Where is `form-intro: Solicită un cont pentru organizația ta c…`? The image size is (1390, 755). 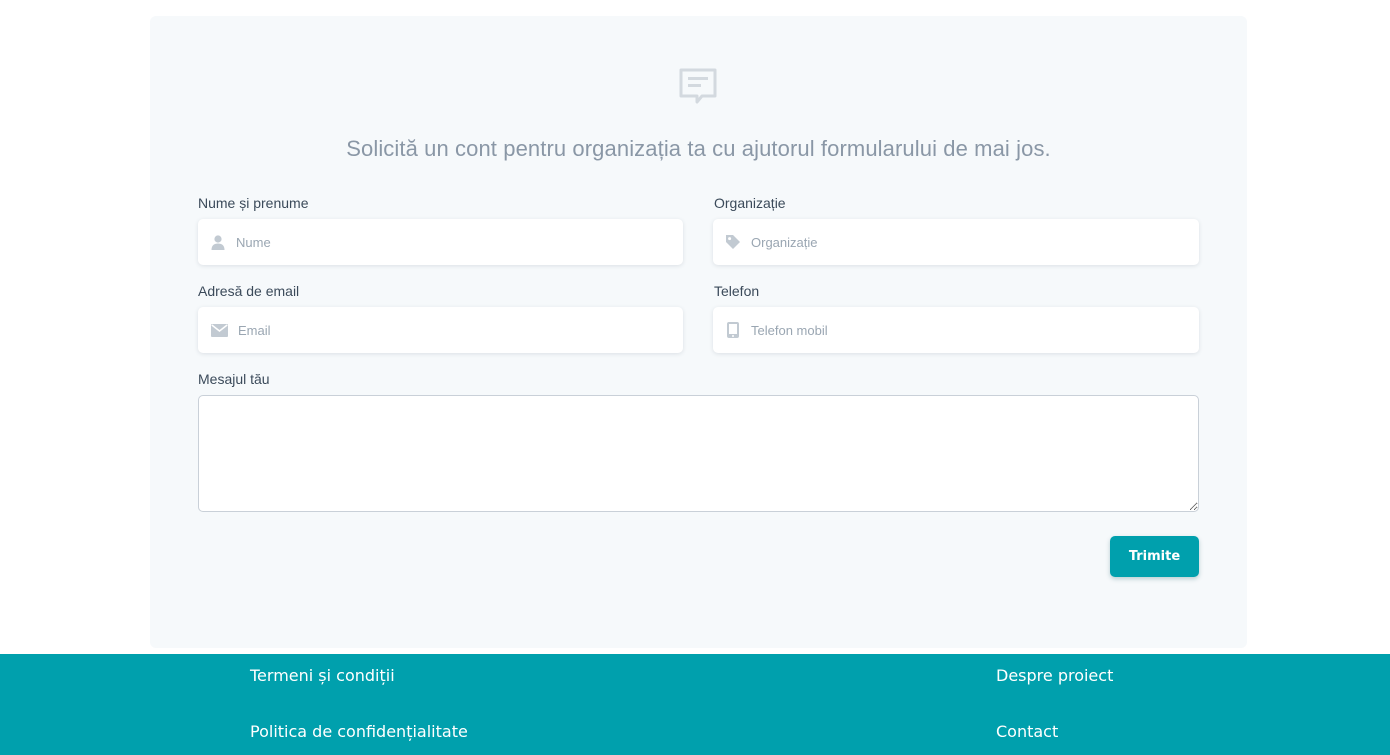
form-intro: Solicită un cont pentru organizația ta c… is located at coordinates (698, 148).